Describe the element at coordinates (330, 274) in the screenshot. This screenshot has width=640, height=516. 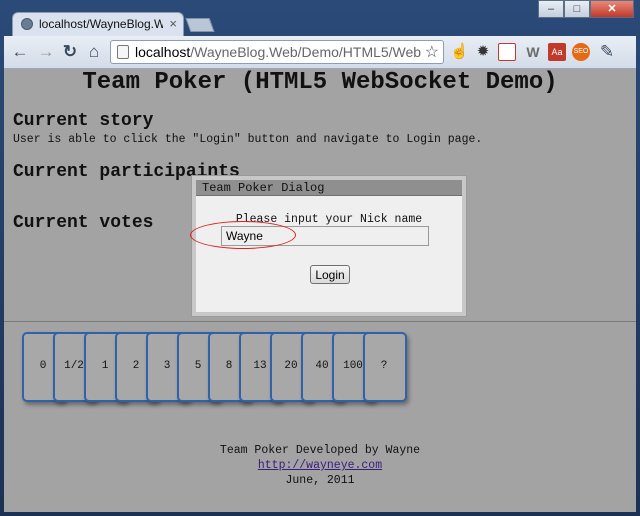
I see `login-button: Login` at that location.